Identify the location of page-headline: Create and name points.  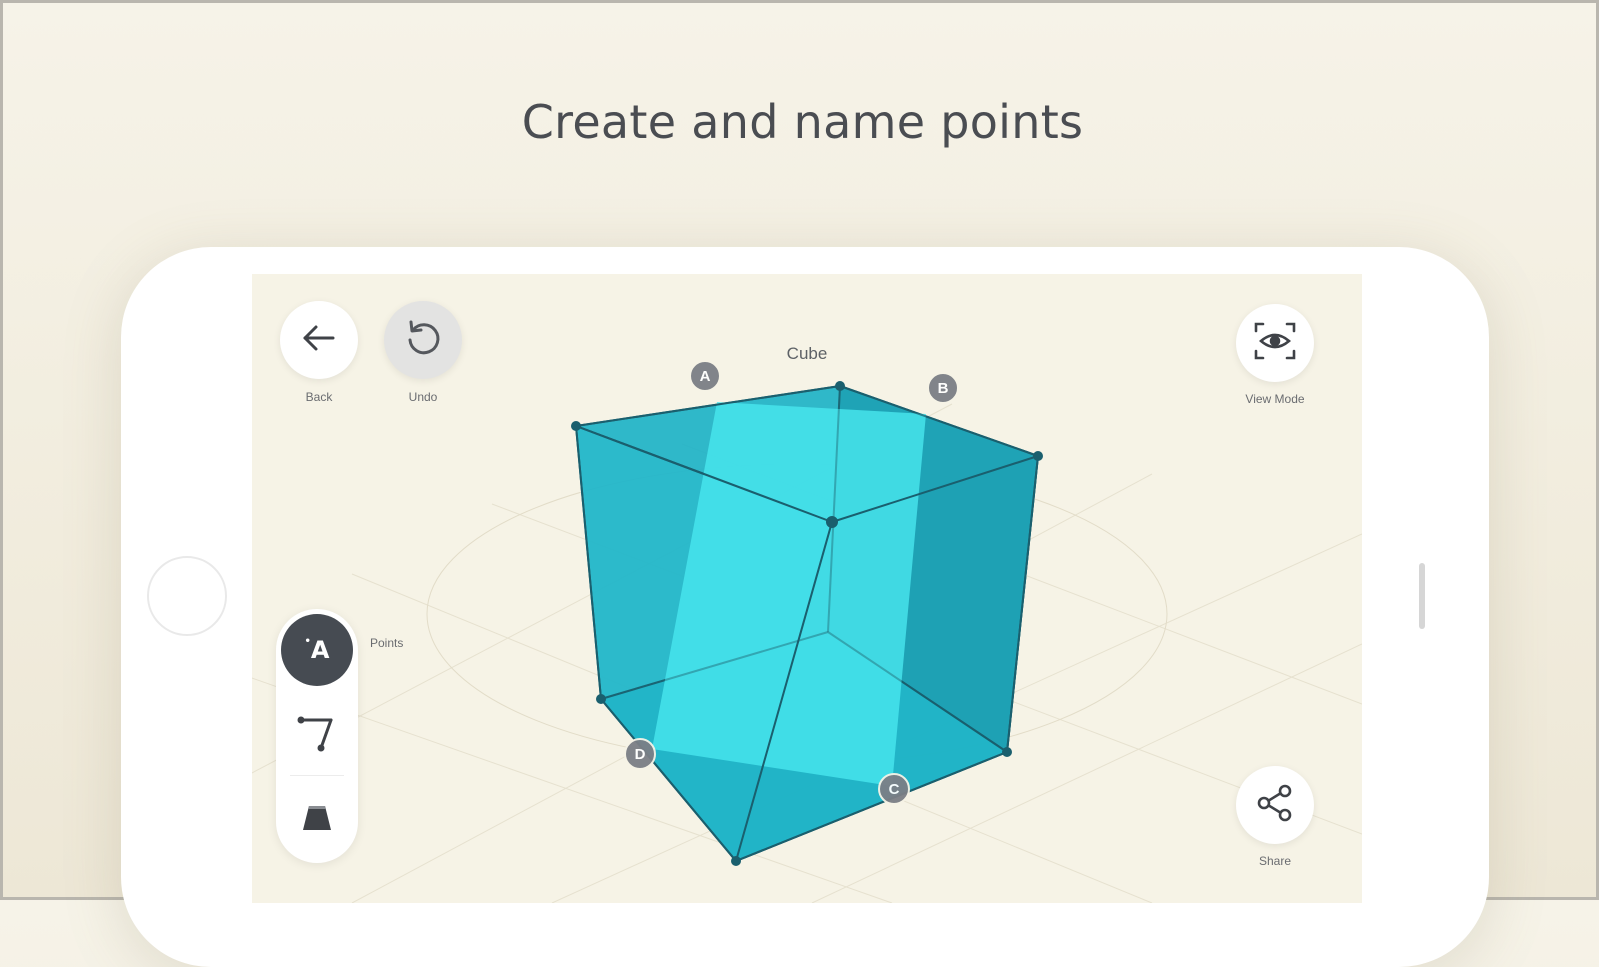
(802, 122).